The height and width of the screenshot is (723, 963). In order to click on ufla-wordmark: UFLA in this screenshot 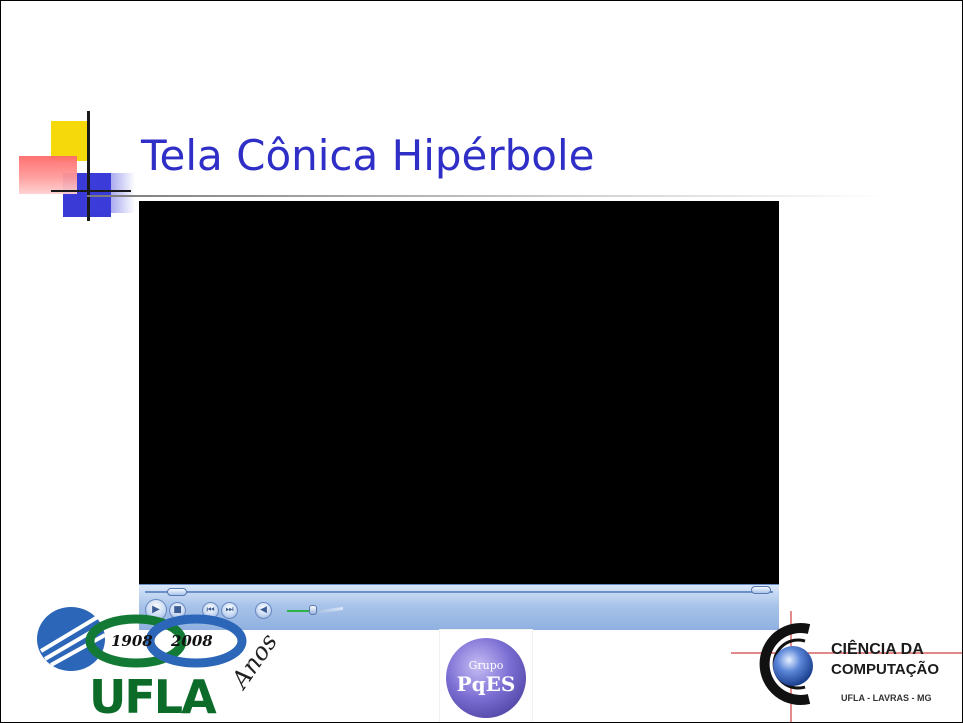, I will do `click(153, 696)`.